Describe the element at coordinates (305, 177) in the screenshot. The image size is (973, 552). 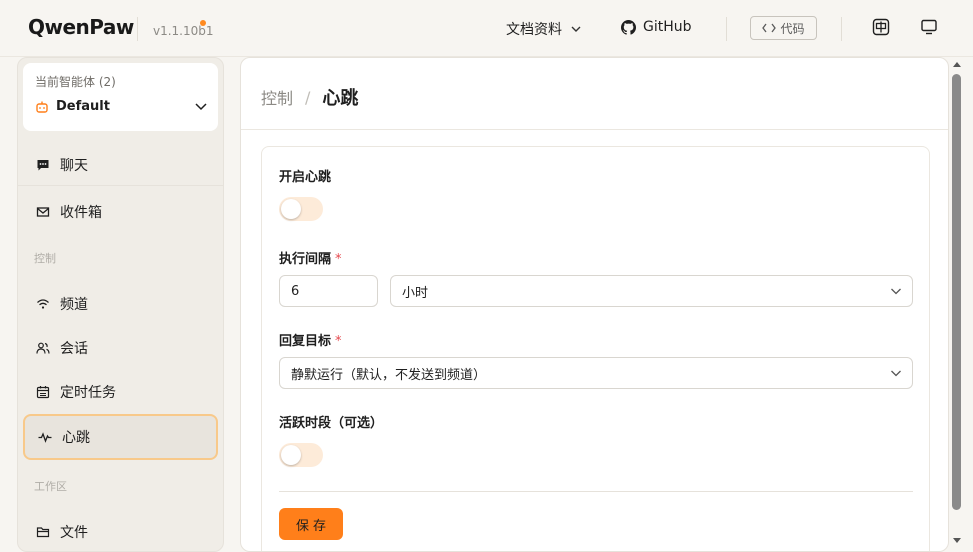
I see `enable-heartbeat-label: 开启心跳` at that location.